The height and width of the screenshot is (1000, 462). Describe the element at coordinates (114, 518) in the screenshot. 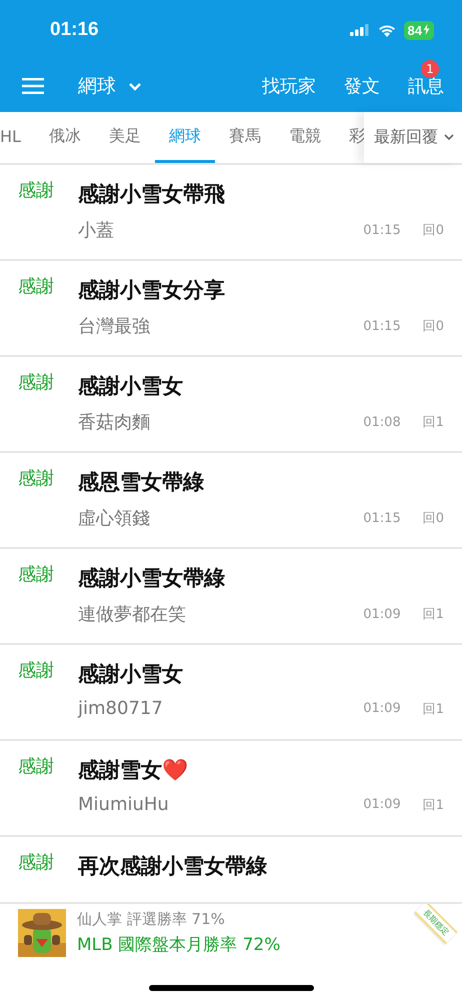

I see `post-author: 虛心領錢` at that location.